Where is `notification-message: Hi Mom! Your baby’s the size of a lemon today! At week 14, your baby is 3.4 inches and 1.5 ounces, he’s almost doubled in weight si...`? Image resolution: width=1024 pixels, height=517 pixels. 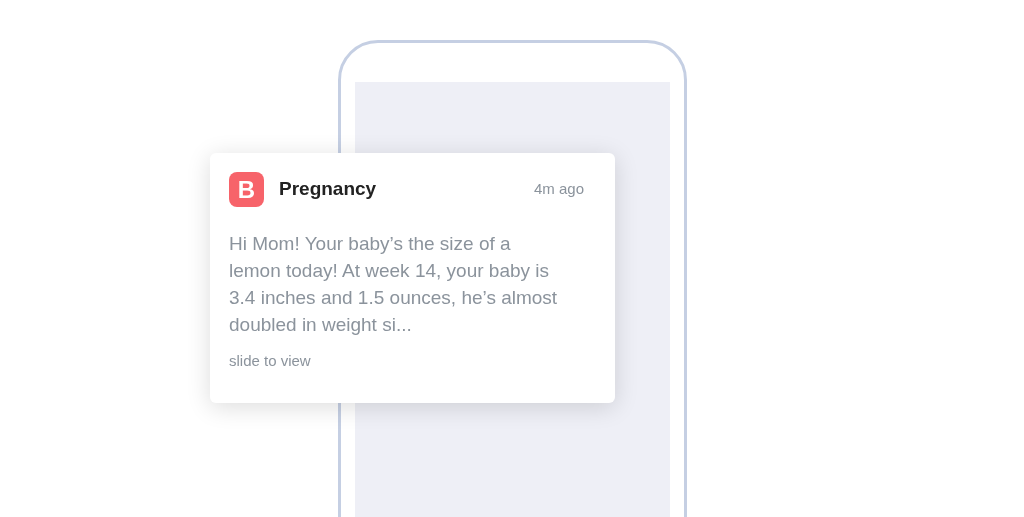 notification-message: Hi Mom! Your baby’s the size of a lemon today! At week 14, your baby is 3.4 inches and 1.5 ounces, he’s almost doubled in weight si... is located at coordinates (394, 284).